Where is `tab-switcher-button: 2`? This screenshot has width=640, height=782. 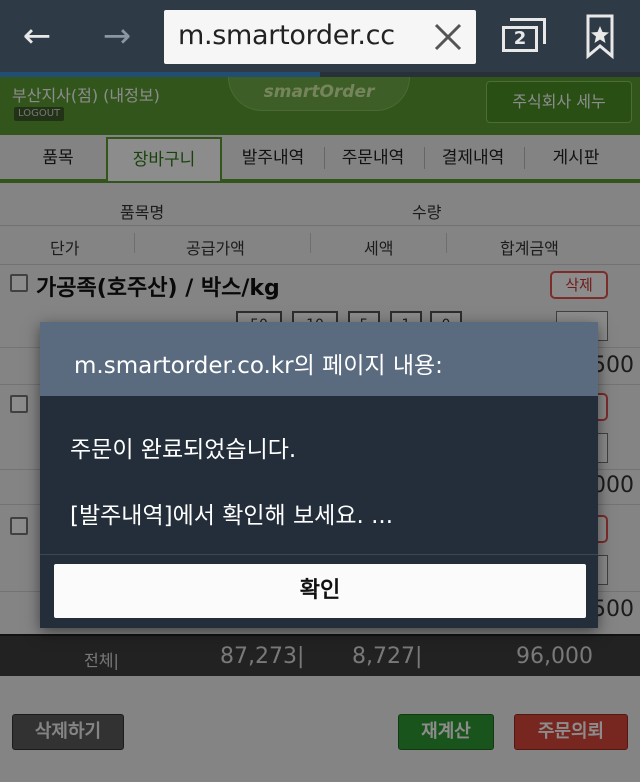
tab-switcher-button: 2 is located at coordinates (523, 36).